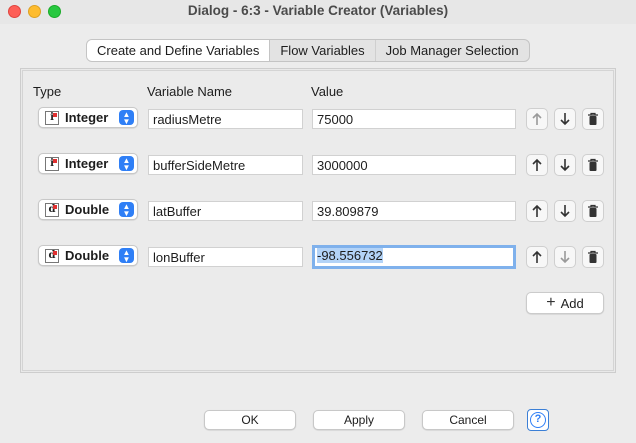  What do you see at coordinates (225, 119) in the screenshot?
I see `variable-name-input: radiusMetre` at bounding box center [225, 119].